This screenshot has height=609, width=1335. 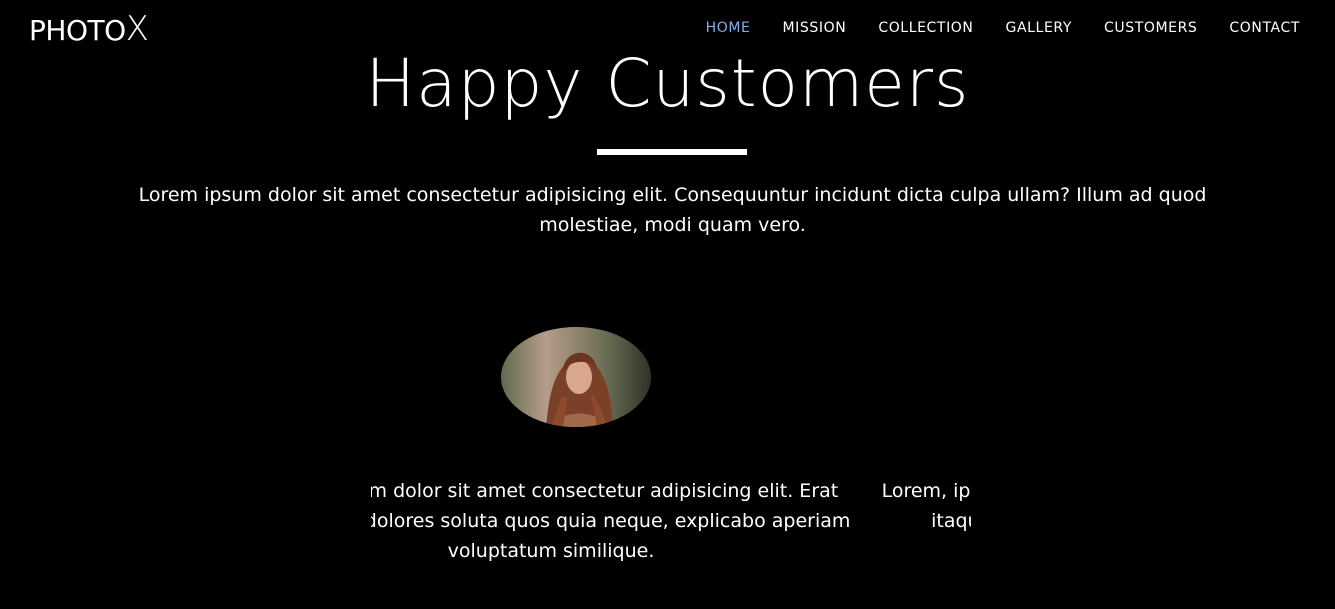 I want to click on customer-photo, so click(x=576, y=377).